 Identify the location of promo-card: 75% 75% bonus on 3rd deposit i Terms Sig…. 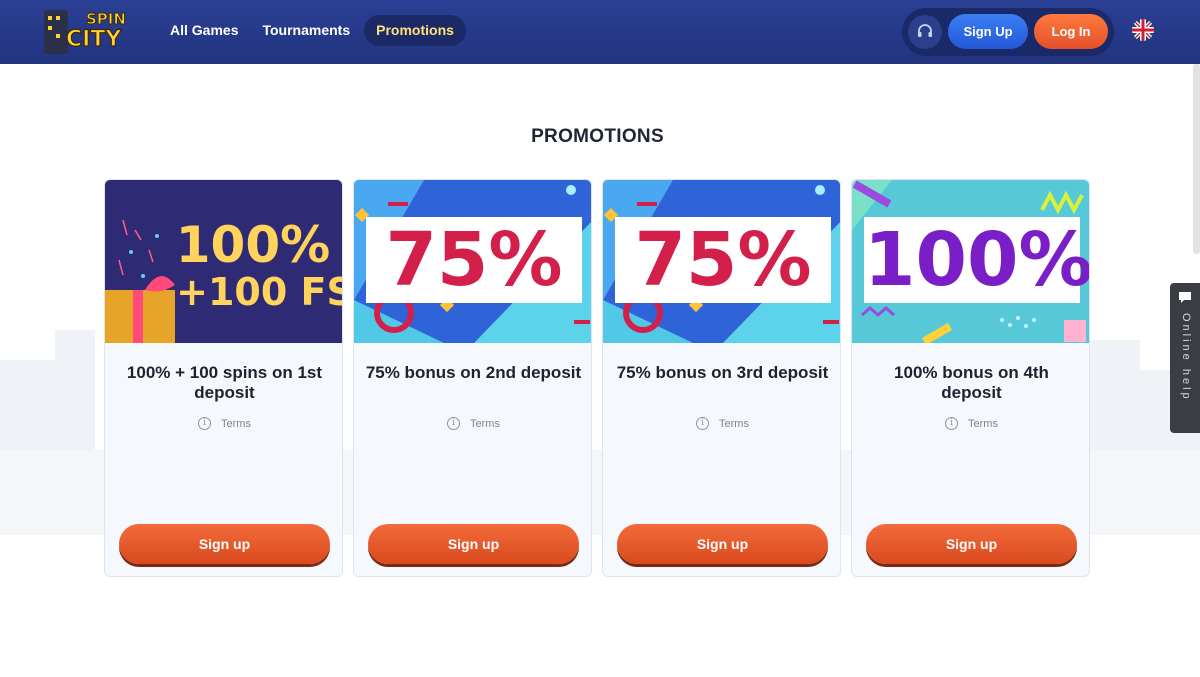
(721, 378).